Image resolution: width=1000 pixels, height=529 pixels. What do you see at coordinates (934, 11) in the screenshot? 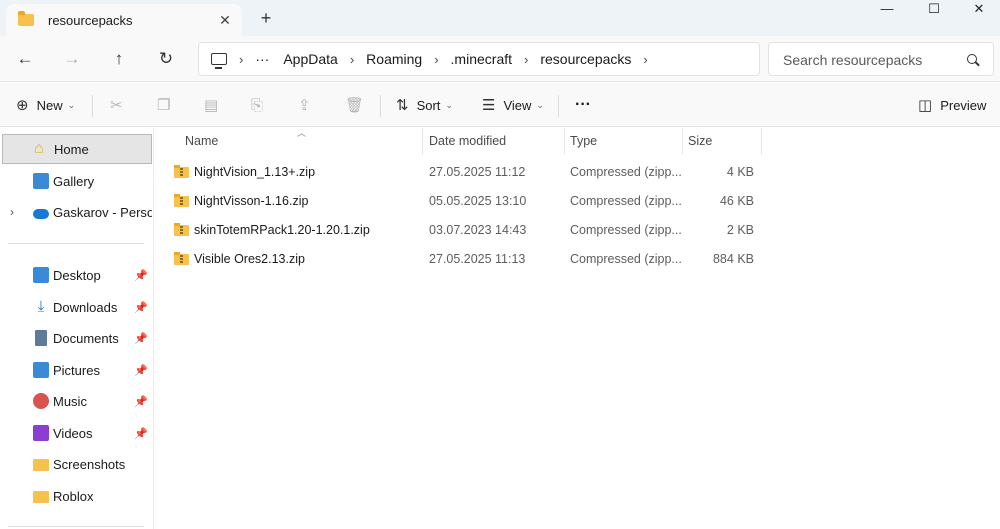
I see `maximize-button: ☐` at bounding box center [934, 11].